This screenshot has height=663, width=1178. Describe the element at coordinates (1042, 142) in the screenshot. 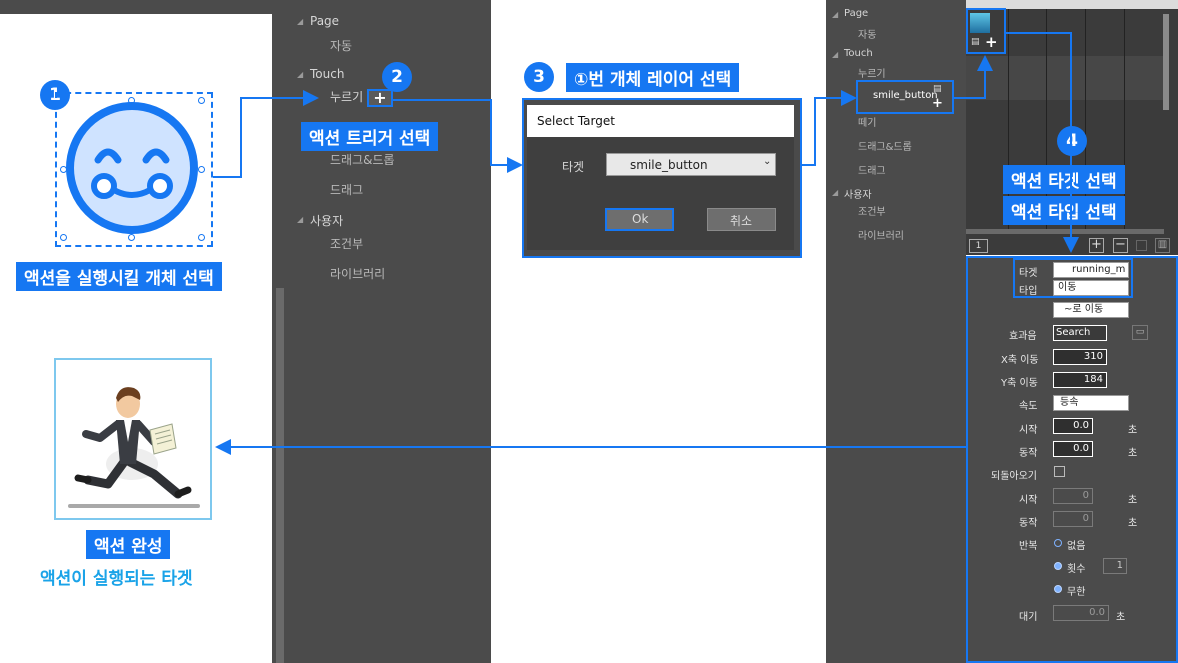

I see `arrow-timeline-to-props` at that location.